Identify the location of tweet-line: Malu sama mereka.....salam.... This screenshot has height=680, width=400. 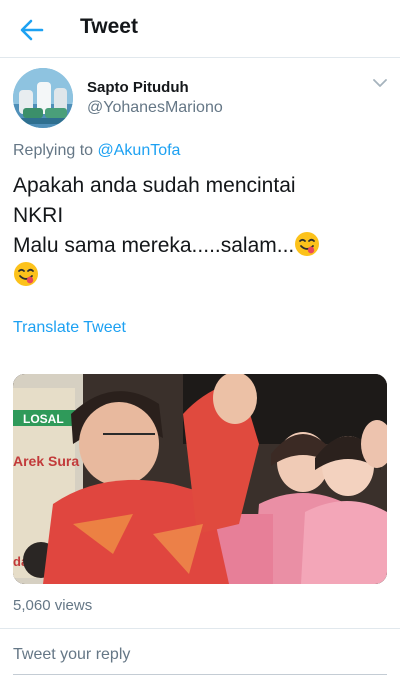
(198, 246).